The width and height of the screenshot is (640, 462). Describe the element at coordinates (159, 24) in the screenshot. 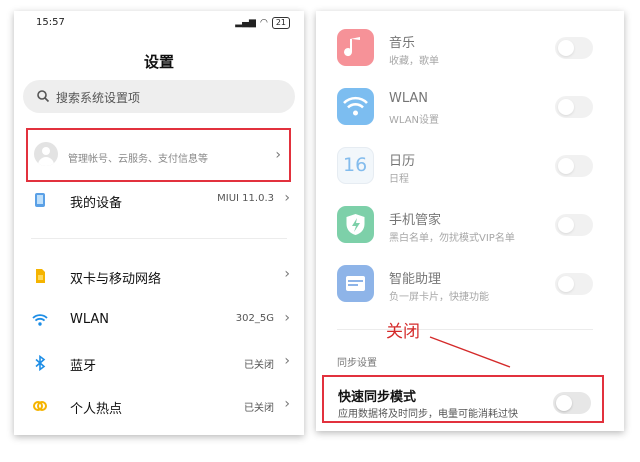

I see `status-bar: 15:57 ▂▄▆ ◠ 21` at that location.